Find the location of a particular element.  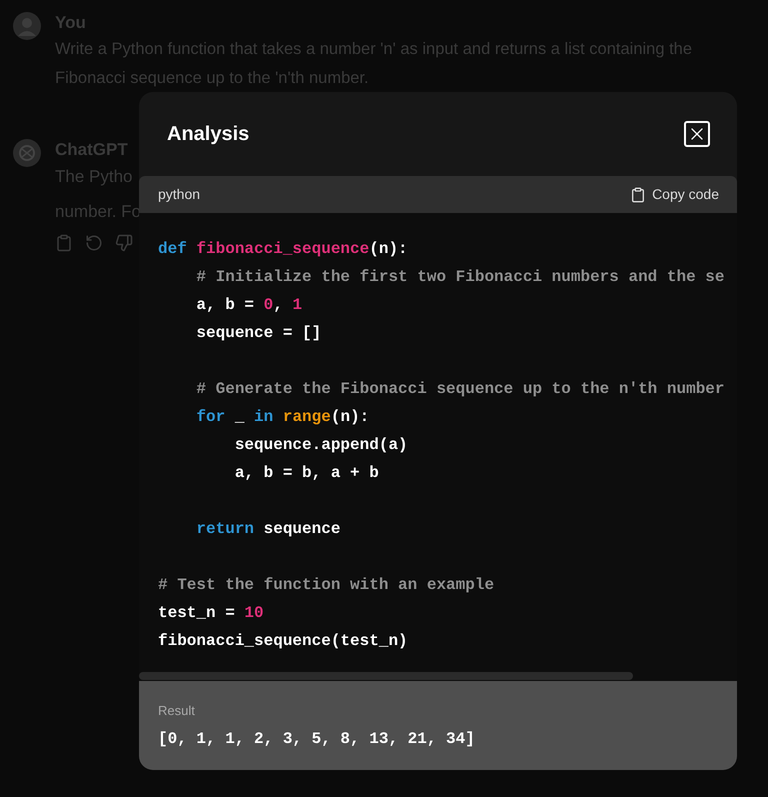

code-line: sequence.append(a) is located at coordinates (321, 445).